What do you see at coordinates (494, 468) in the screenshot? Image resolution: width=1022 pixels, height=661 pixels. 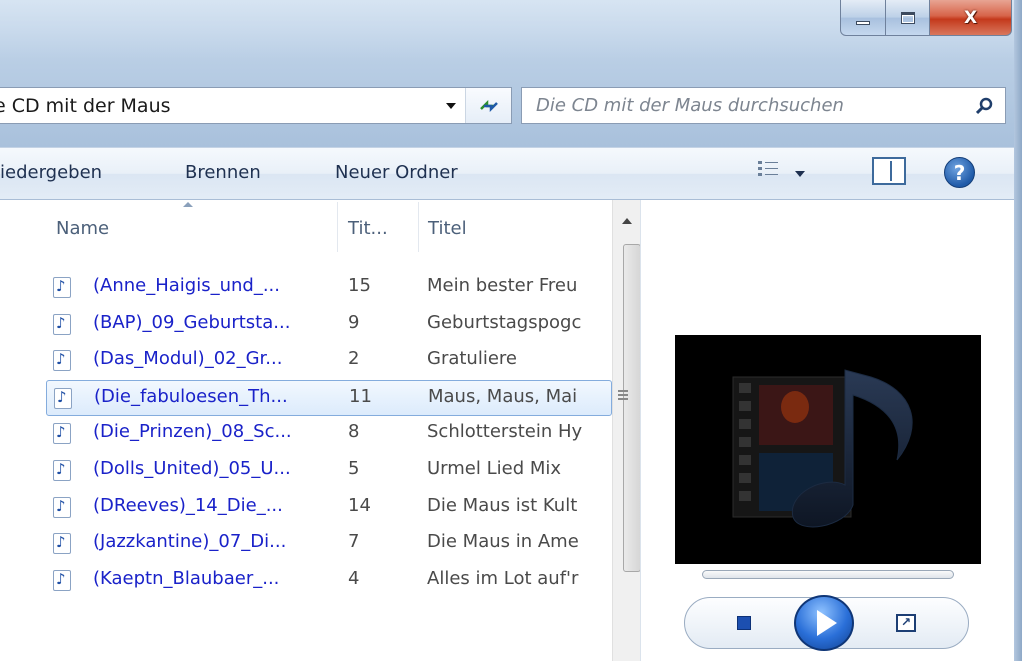 I see `track-title: Urmel Lied Mix` at bounding box center [494, 468].